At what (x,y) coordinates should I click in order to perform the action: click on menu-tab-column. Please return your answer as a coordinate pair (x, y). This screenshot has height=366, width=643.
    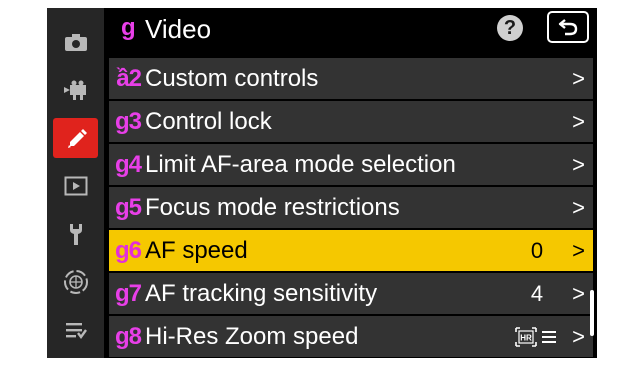
    Looking at the image, I should click on (75, 183).